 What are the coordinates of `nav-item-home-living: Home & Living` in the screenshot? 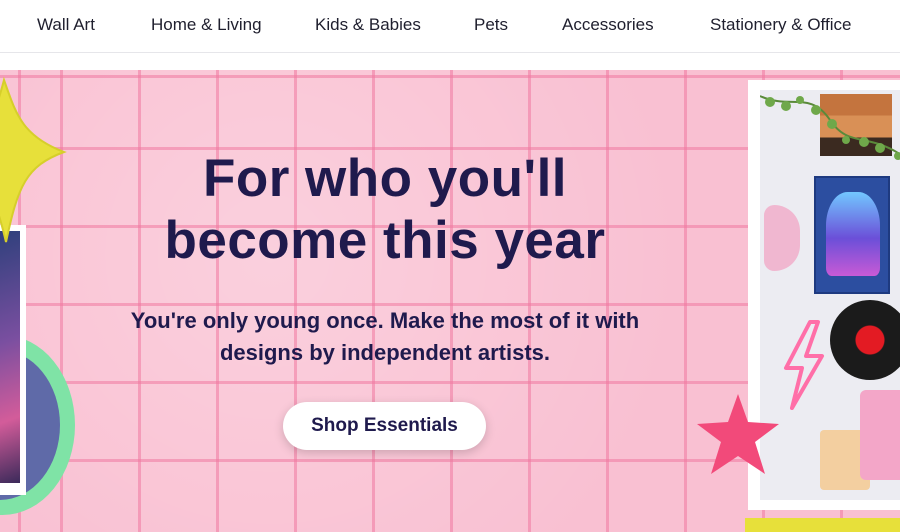 It's located at (206, 25).